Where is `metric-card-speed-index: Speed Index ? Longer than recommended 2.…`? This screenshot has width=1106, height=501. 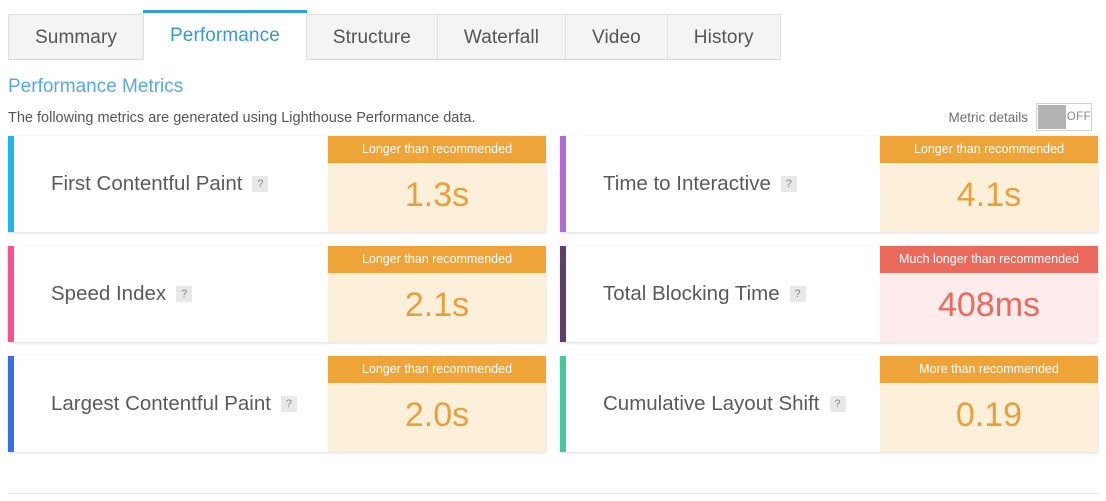
metric-card-speed-index: Speed Index ? Longer than recommended 2.… is located at coordinates (277, 294).